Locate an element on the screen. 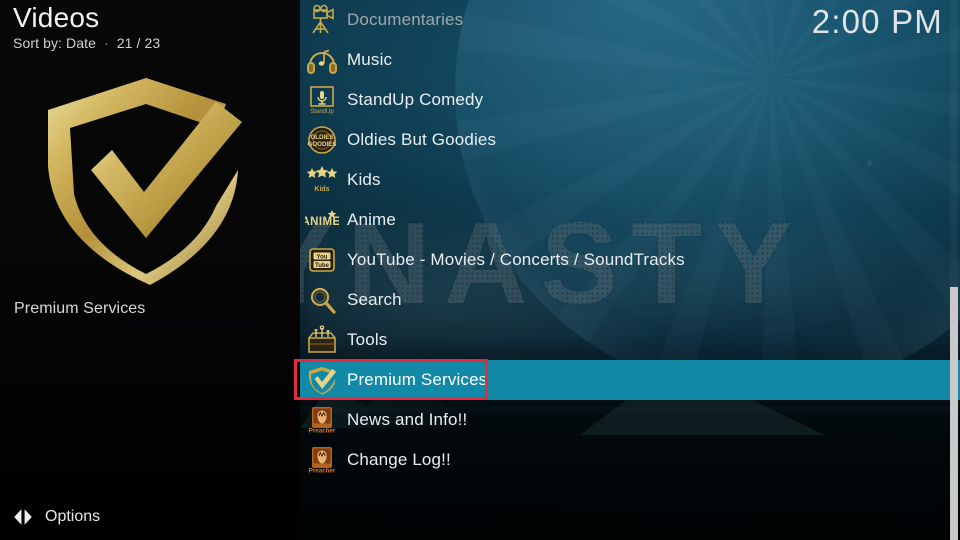 This screenshot has width=960, height=540. menu-item: Preacher Change Log!! is located at coordinates (630, 460).